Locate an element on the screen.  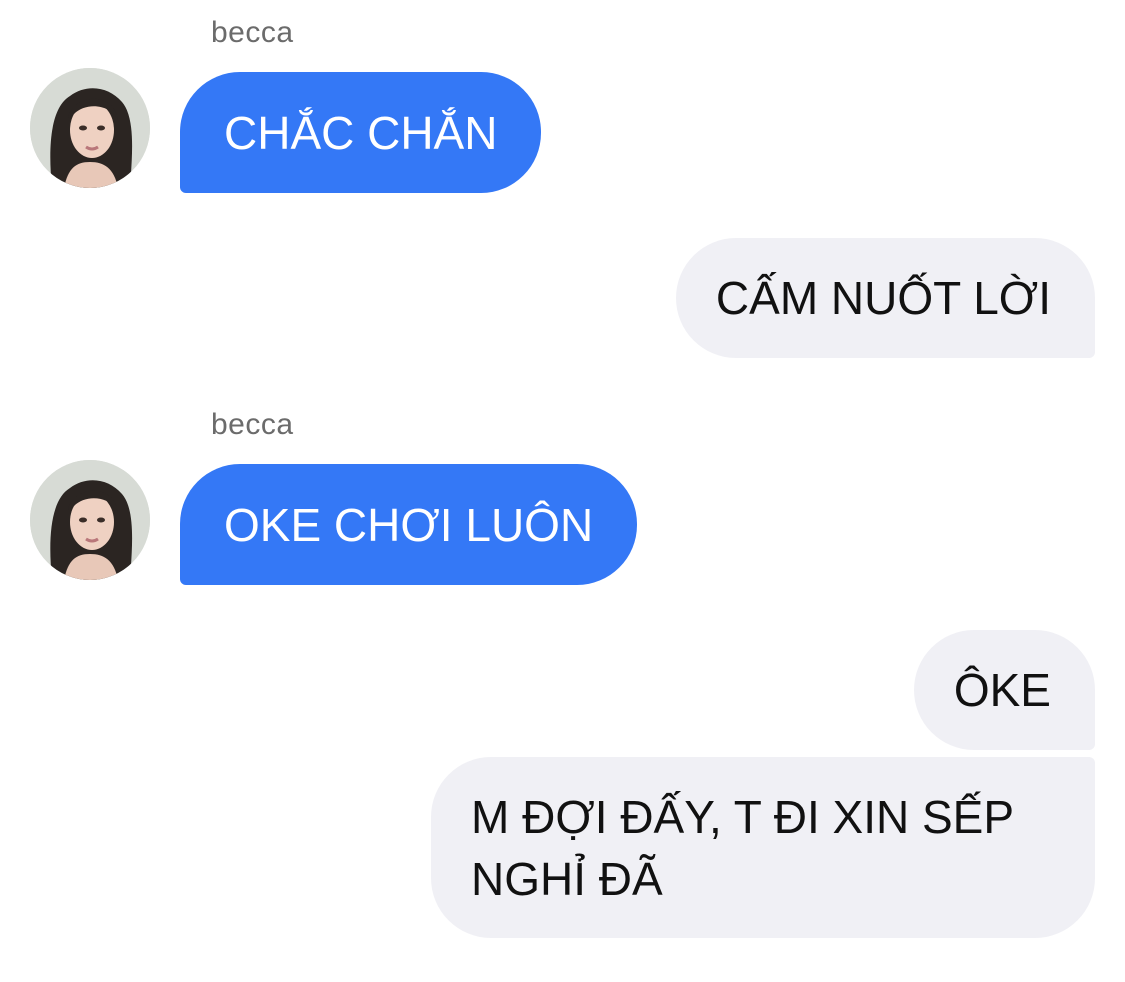
message-bubble: OKE CHƠI LUÔN is located at coordinates (409, 524).